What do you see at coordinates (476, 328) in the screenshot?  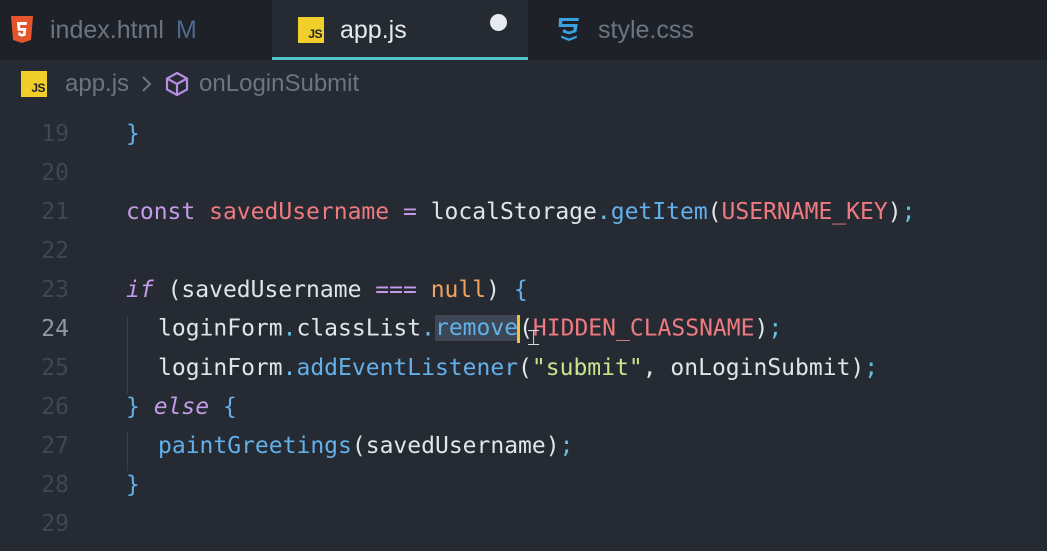 I see `selected-token: remove` at bounding box center [476, 328].